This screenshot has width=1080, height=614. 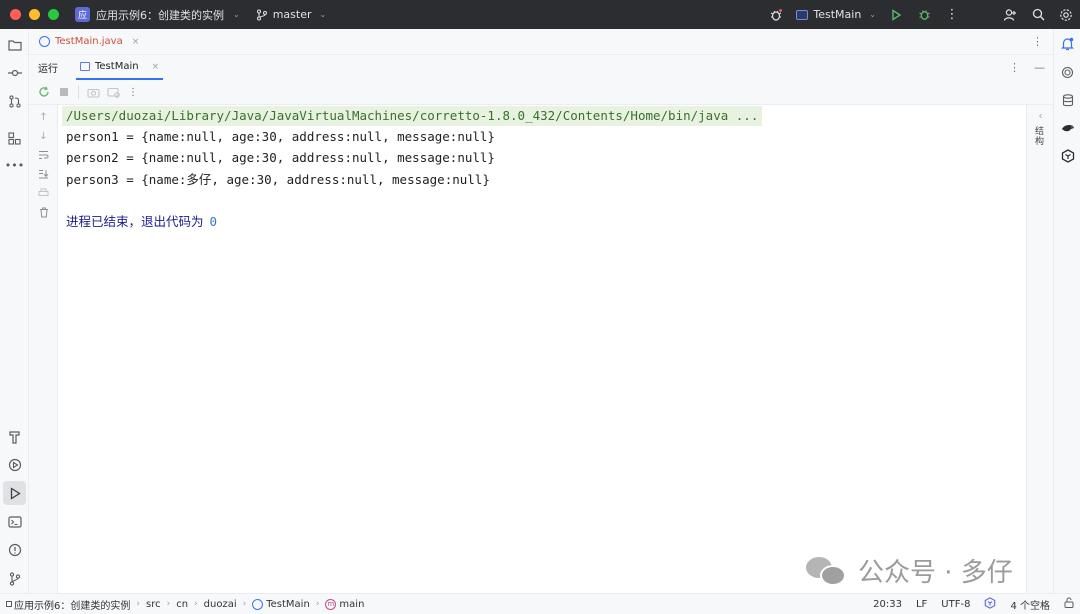 I want to click on run-icon, so click(x=896, y=14).